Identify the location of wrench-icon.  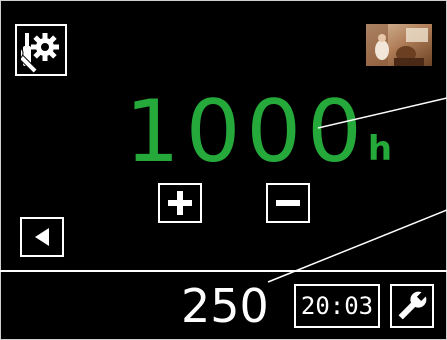
(412, 305).